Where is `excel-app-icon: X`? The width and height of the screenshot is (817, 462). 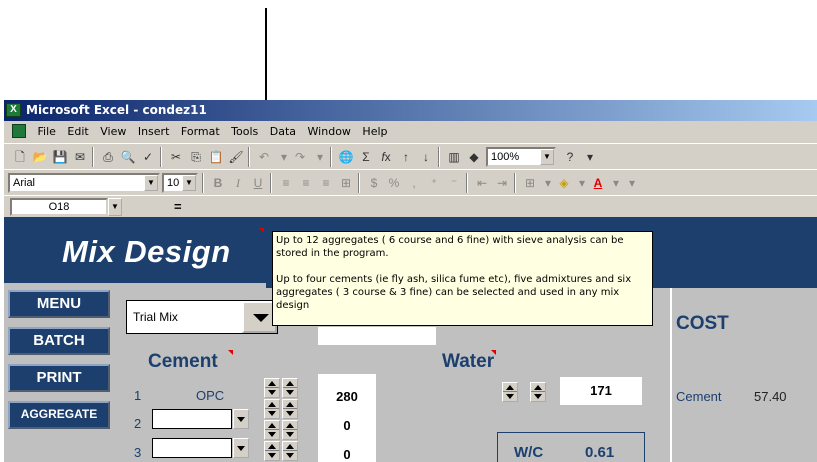
excel-app-icon: X is located at coordinates (13, 110).